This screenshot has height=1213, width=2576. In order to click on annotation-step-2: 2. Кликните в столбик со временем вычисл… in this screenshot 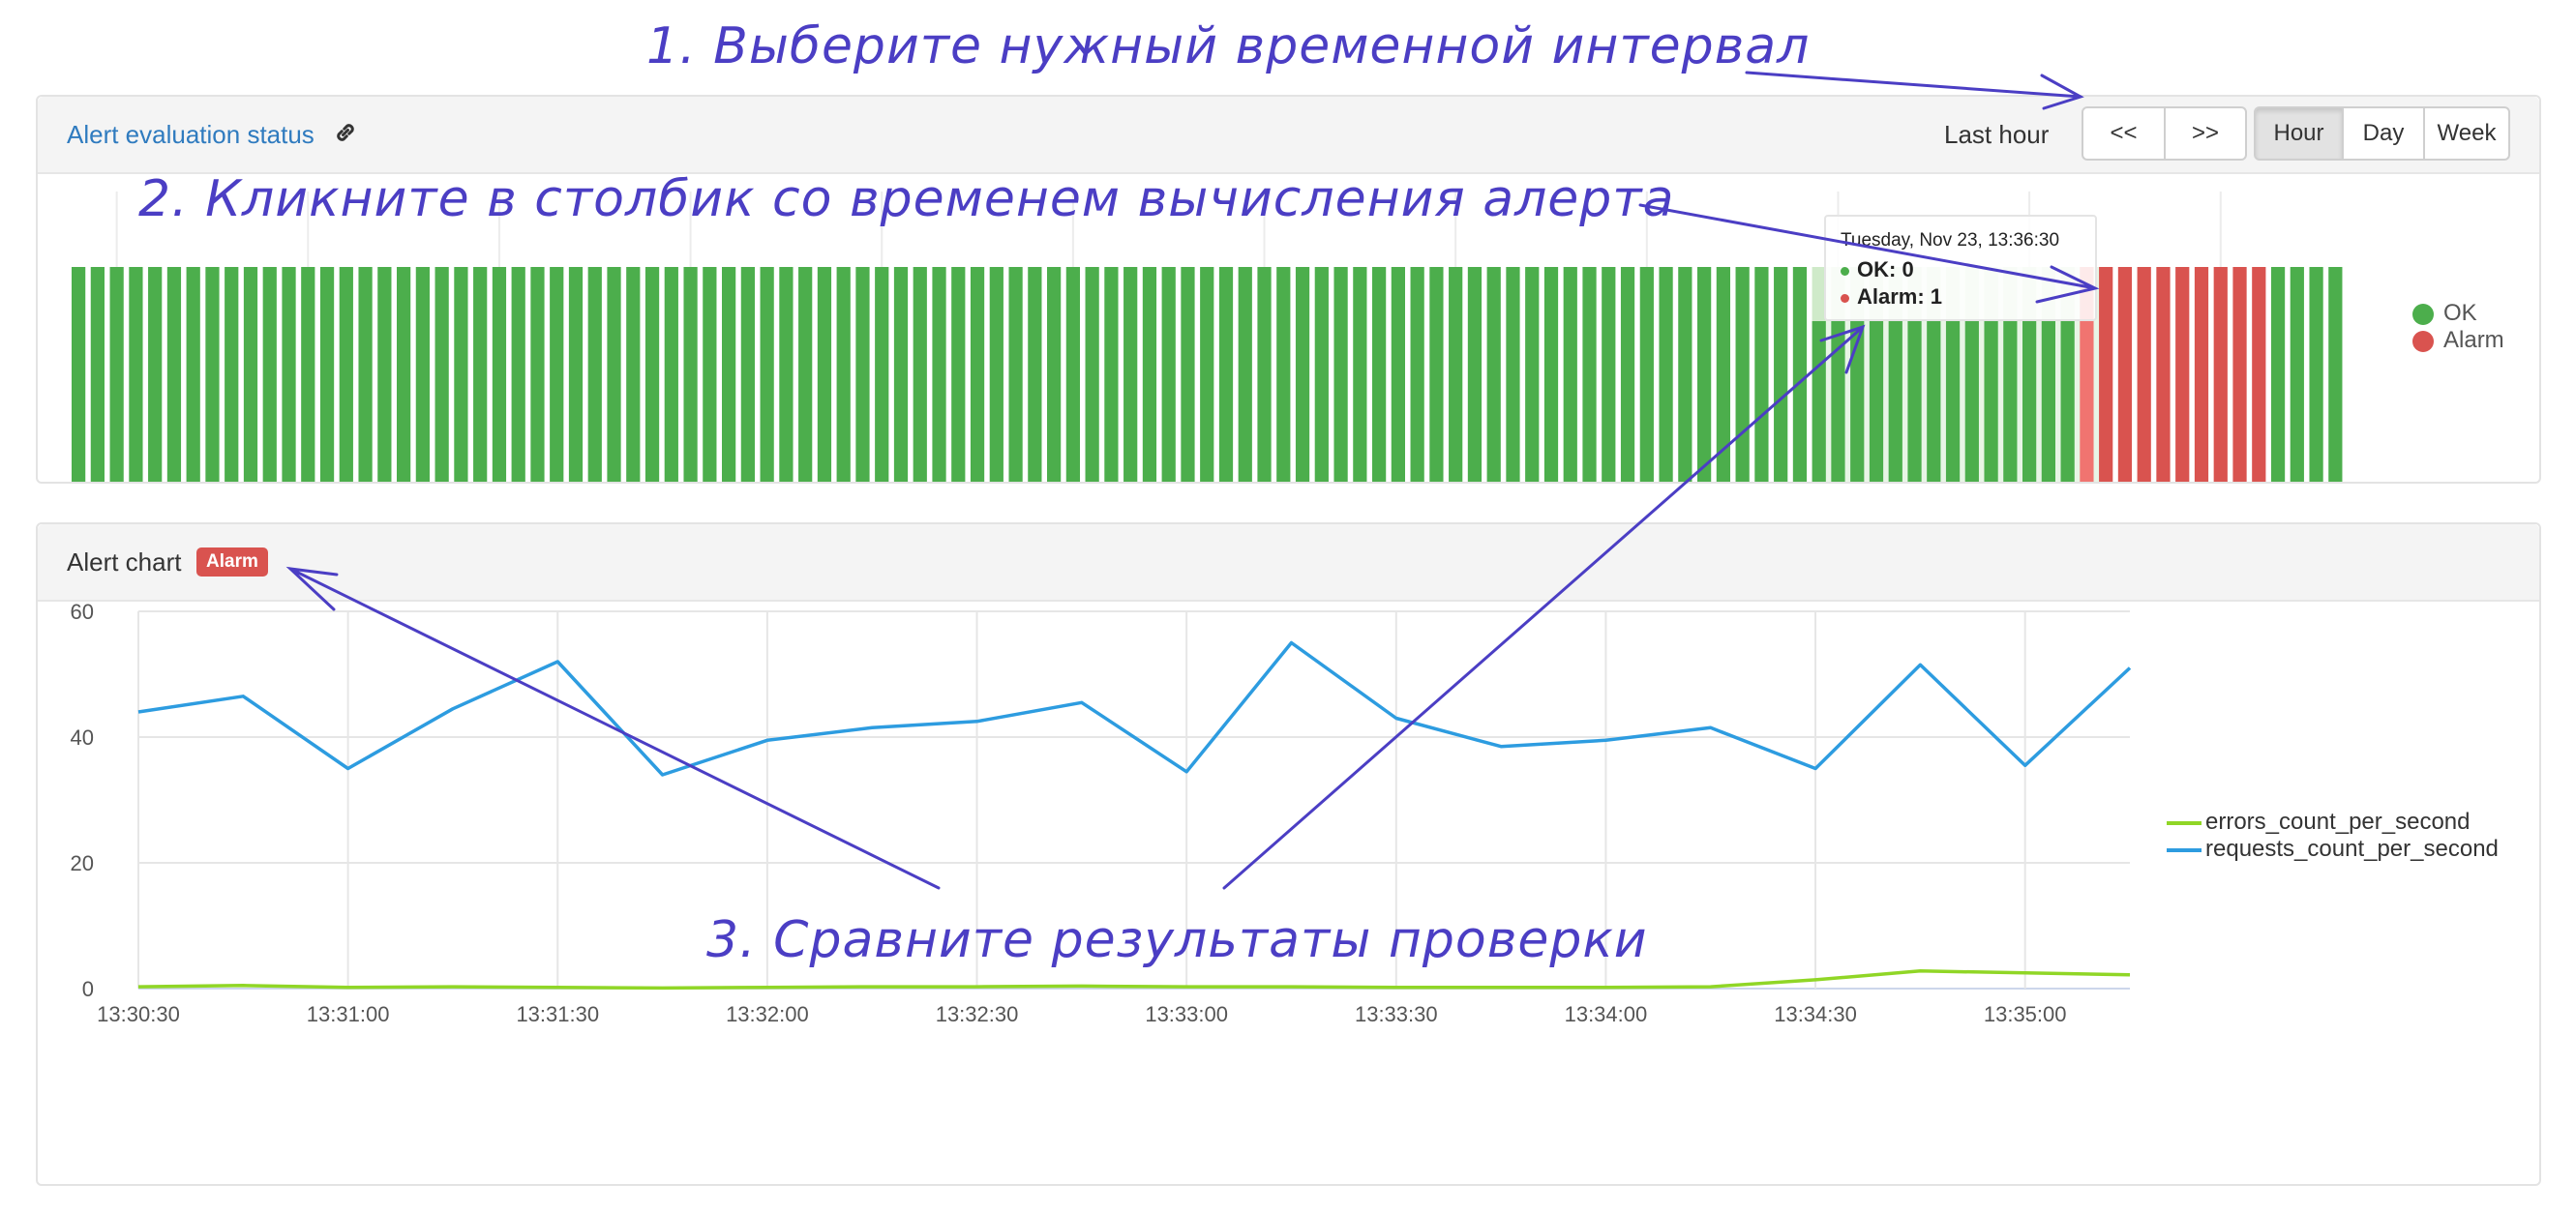, I will do `click(906, 199)`.